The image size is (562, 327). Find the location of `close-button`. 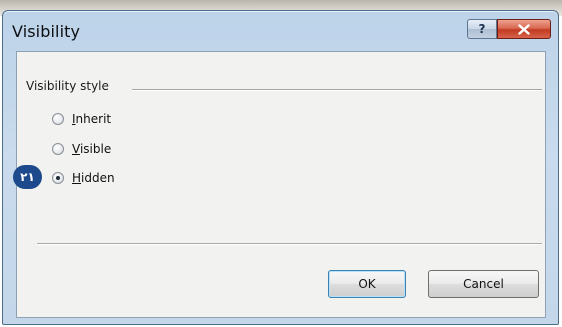

close-button is located at coordinates (524, 29).